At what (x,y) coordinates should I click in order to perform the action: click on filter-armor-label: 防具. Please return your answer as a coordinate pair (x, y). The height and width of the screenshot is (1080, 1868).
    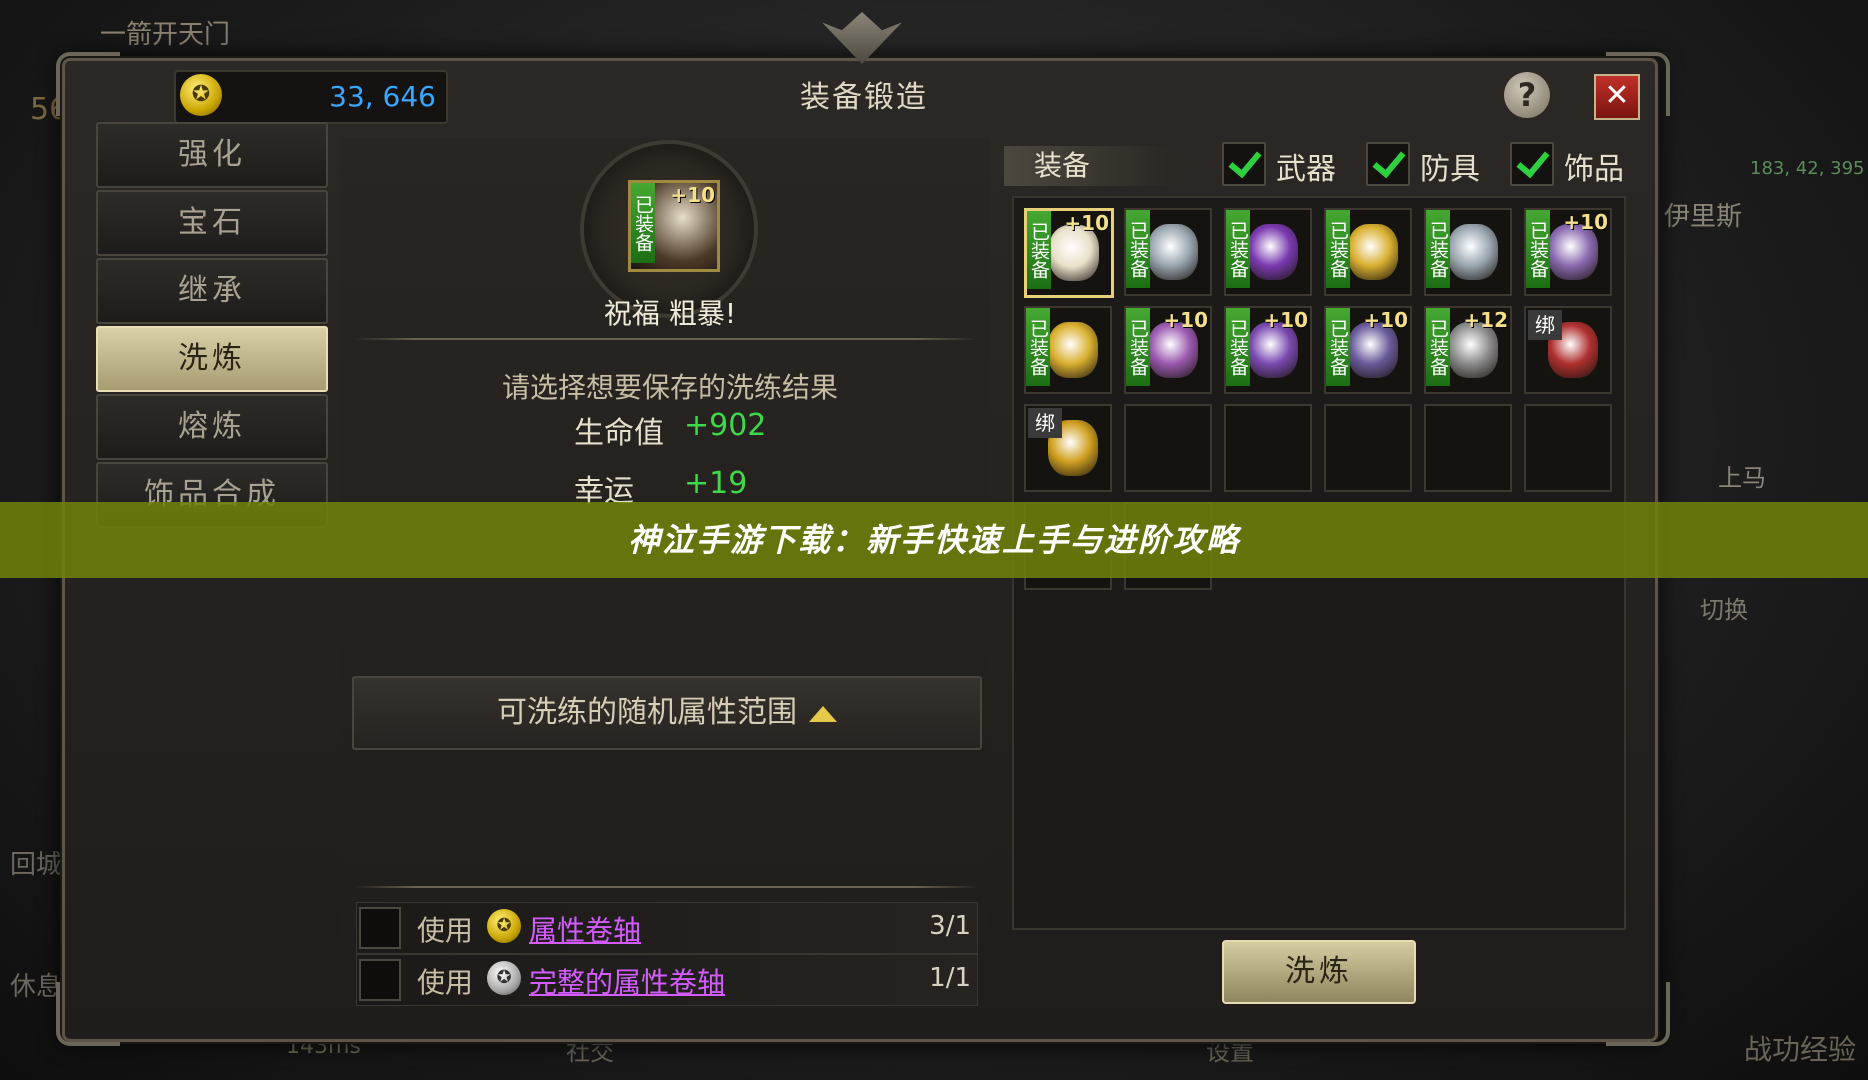
    Looking at the image, I should click on (1450, 169).